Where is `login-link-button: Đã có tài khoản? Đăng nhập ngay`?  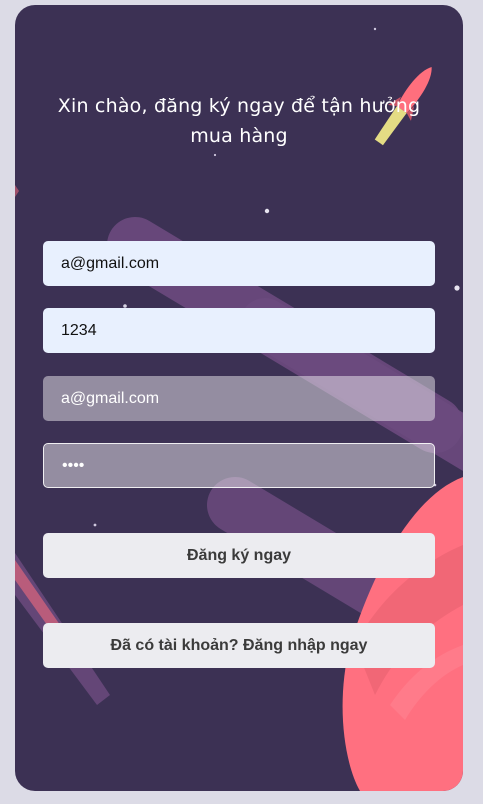
login-link-button: Đã có tài khoản? Đăng nhập ngay is located at coordinates (239, 645).